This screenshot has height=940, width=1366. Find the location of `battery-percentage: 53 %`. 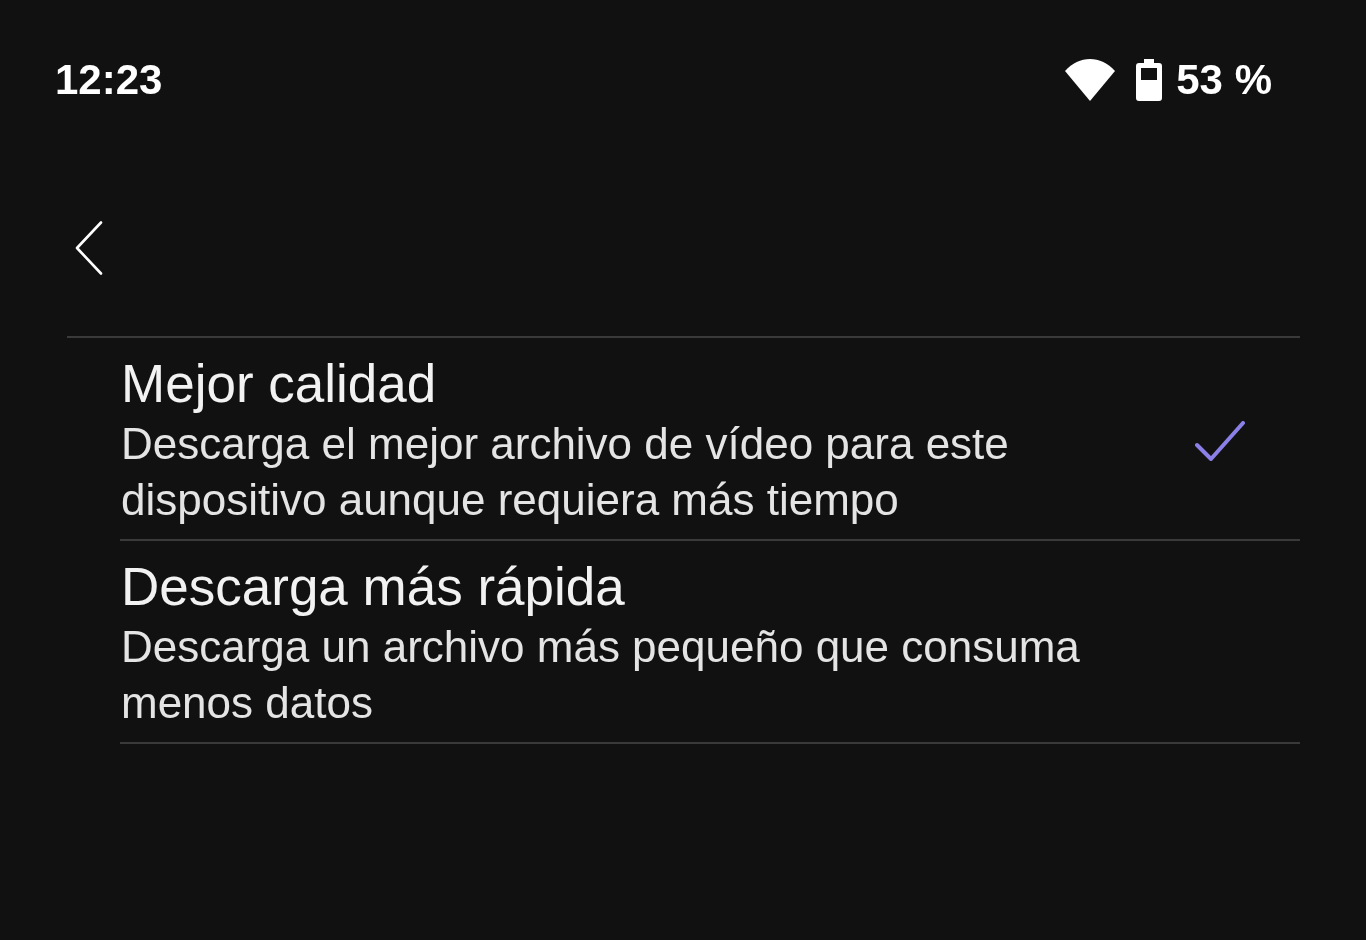

battery-percentage: 53 % is located at coordinates (1224, 80).